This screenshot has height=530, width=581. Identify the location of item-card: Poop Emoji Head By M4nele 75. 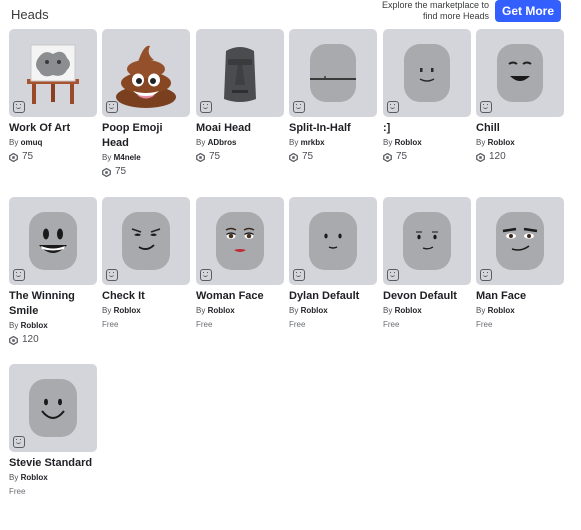
(146, 104).